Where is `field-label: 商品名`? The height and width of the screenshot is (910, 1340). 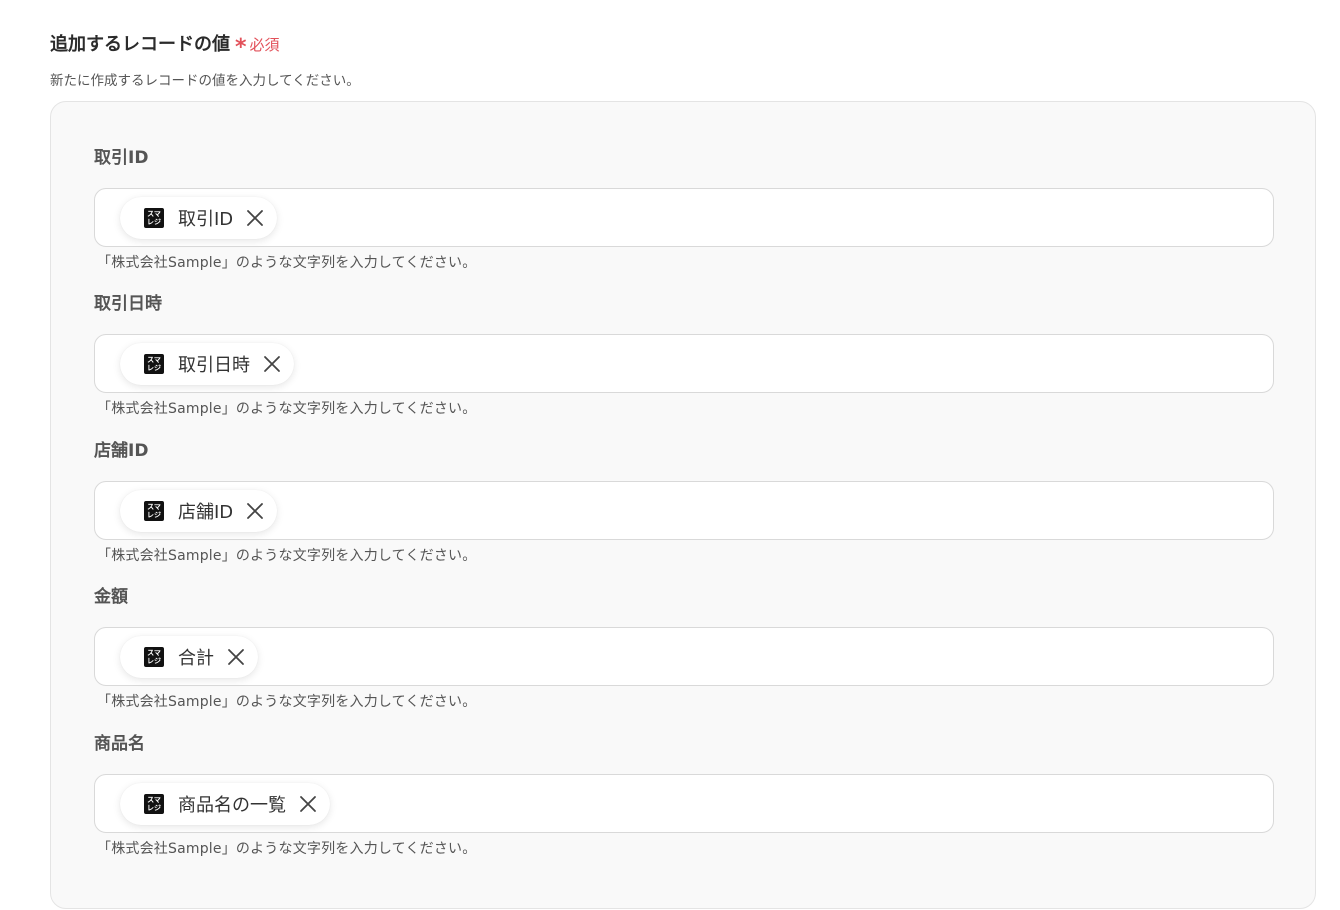
field-label: 商品名 is located at coordinates (119, 744).